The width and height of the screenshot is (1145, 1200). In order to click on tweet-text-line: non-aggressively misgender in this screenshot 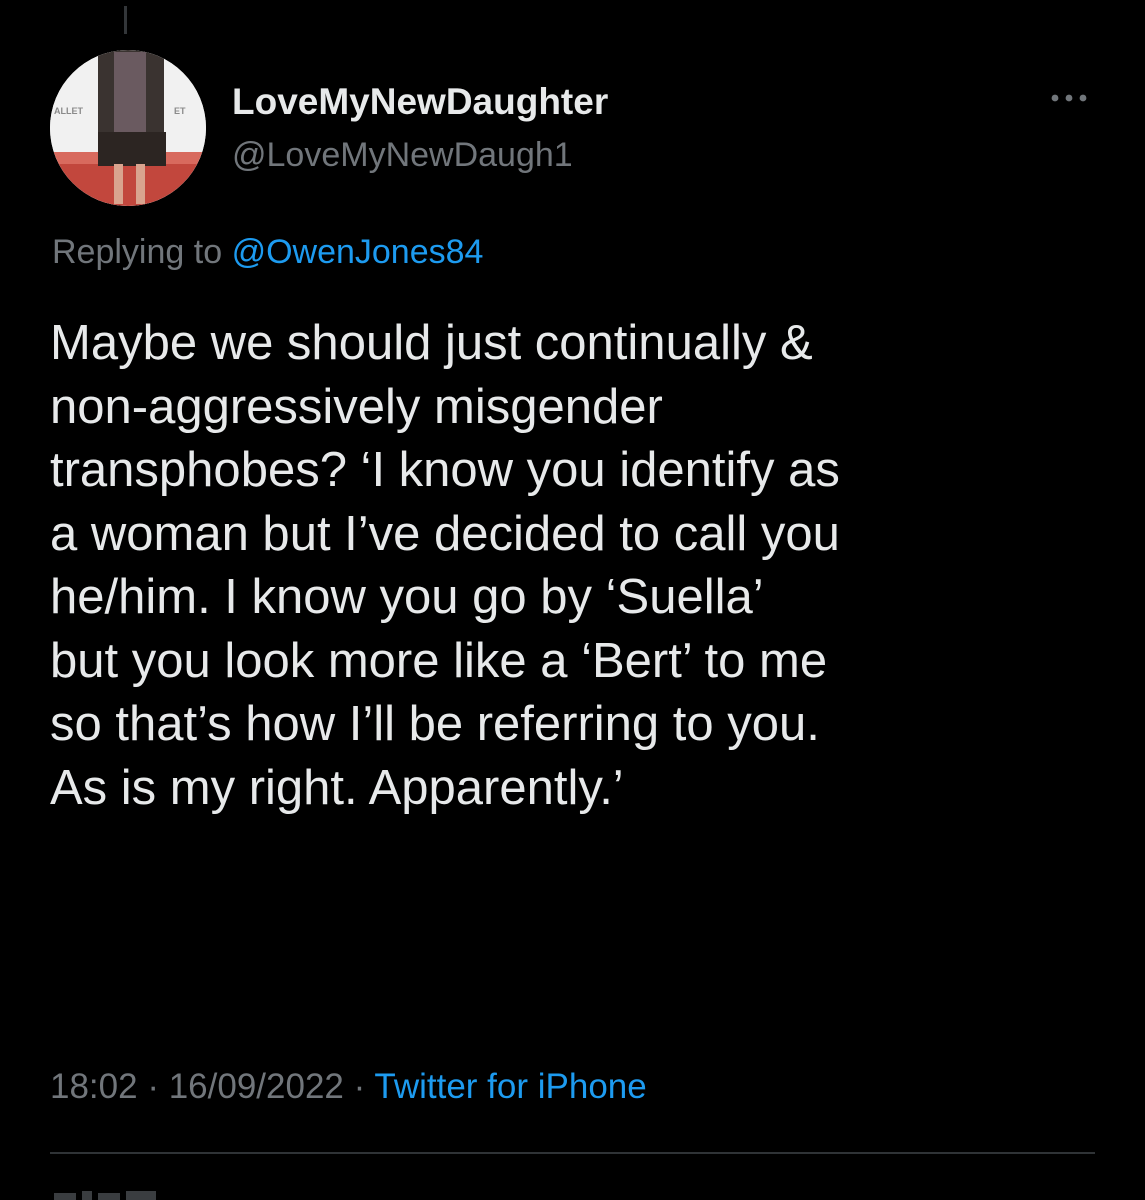, I will do `click(356, 406)`.